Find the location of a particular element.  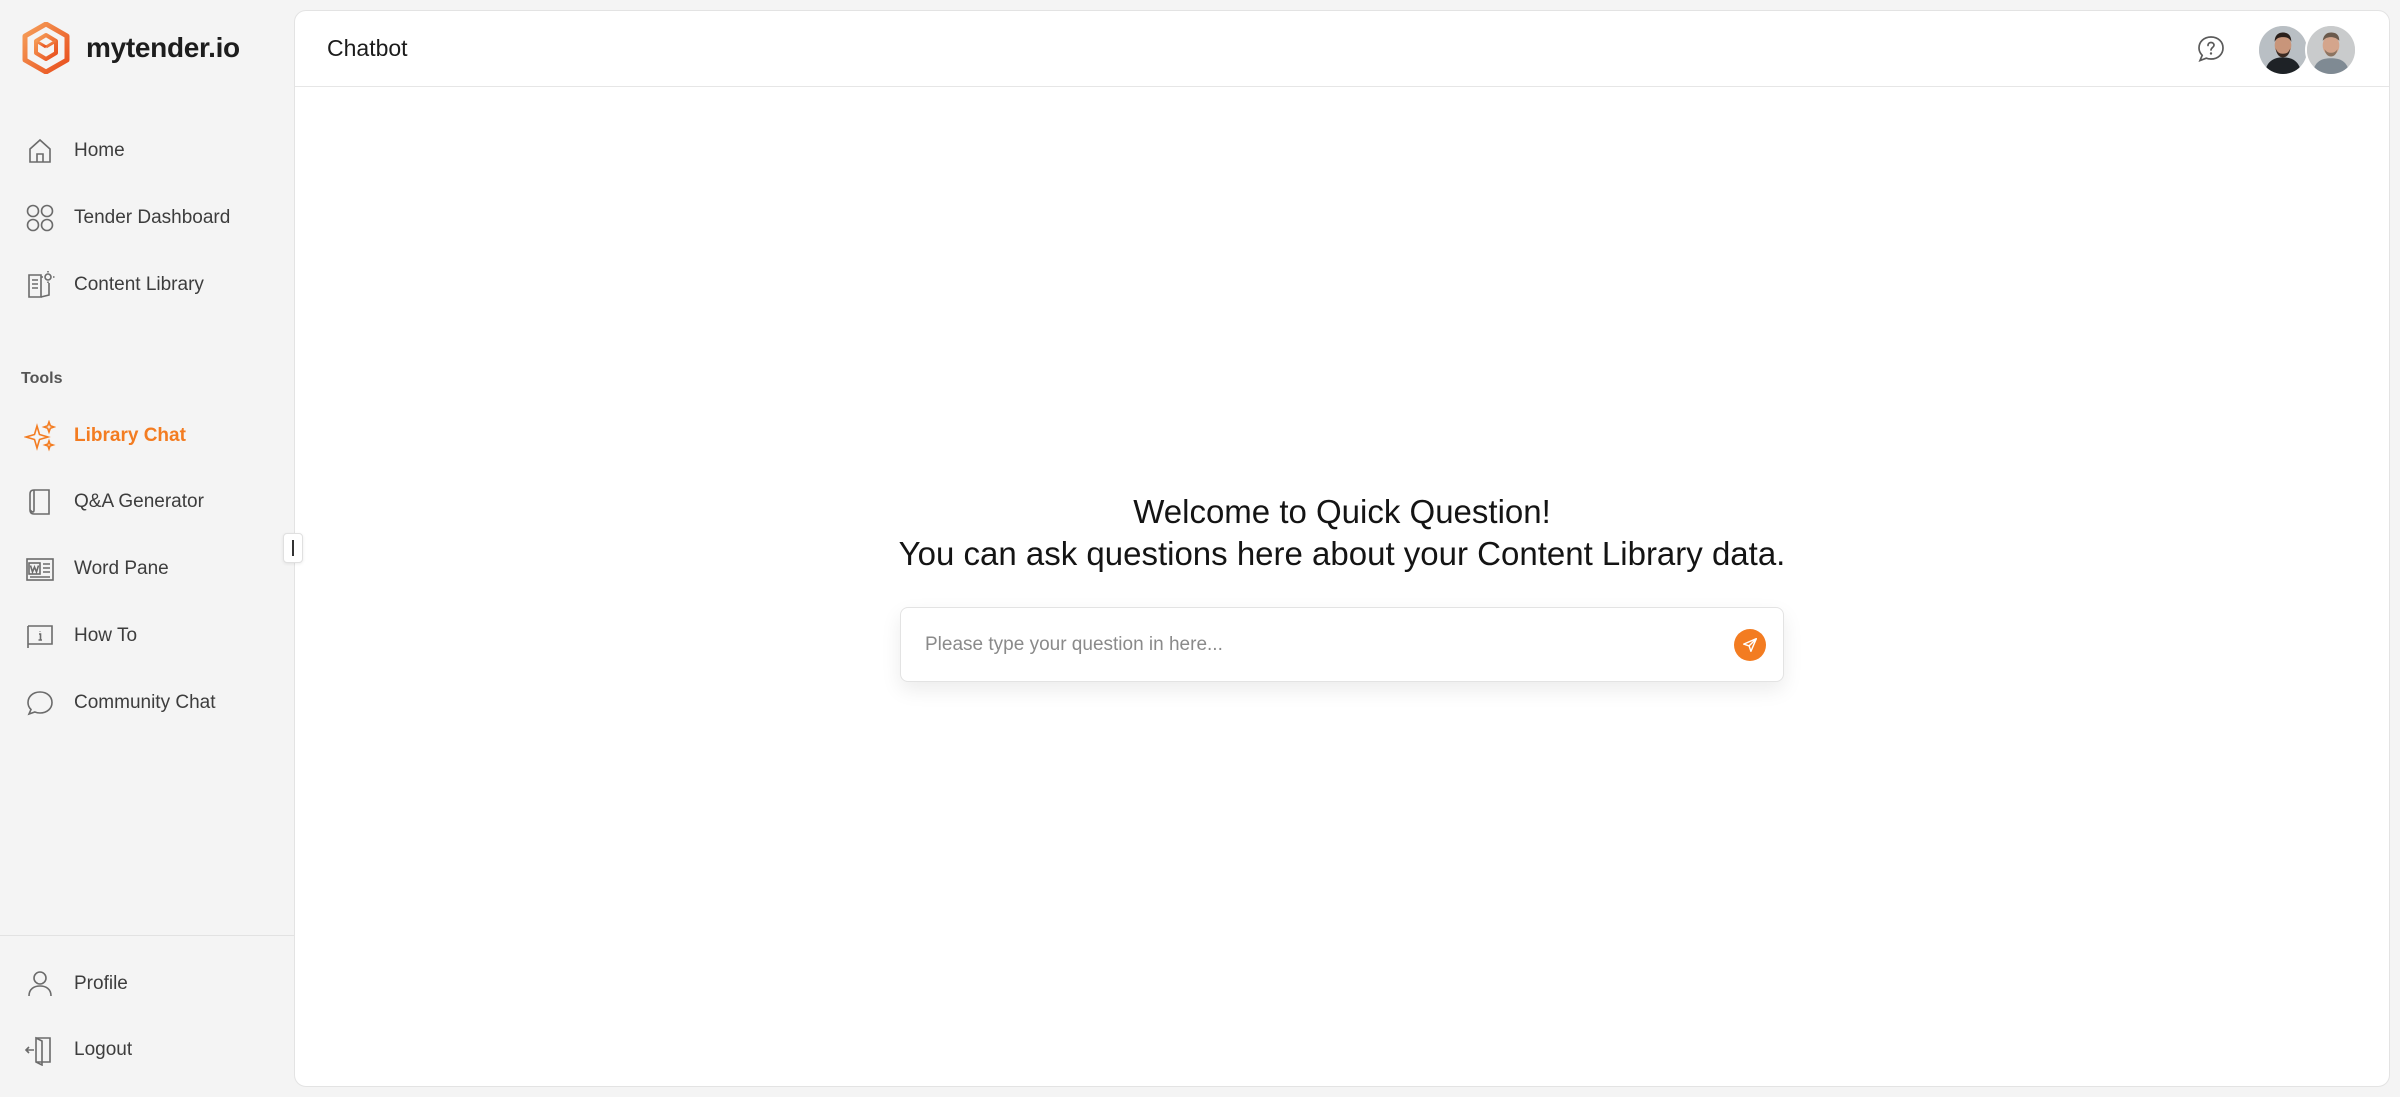

sidebar-item-label: Home is located at coordinates (99, 150).